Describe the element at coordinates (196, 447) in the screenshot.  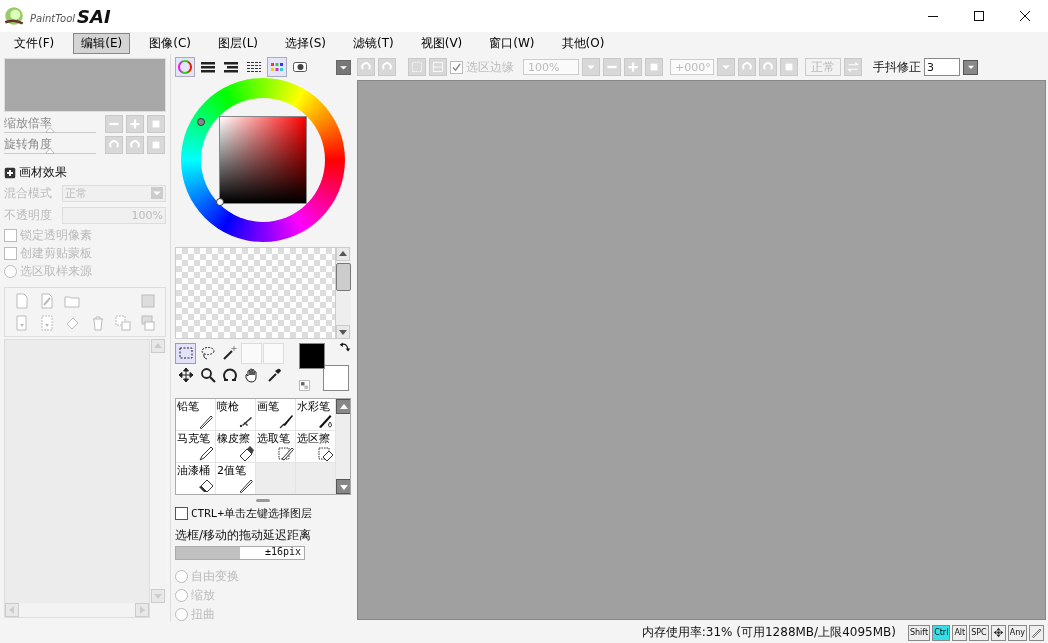
I see `brush-tool: 马克笔` at that location.